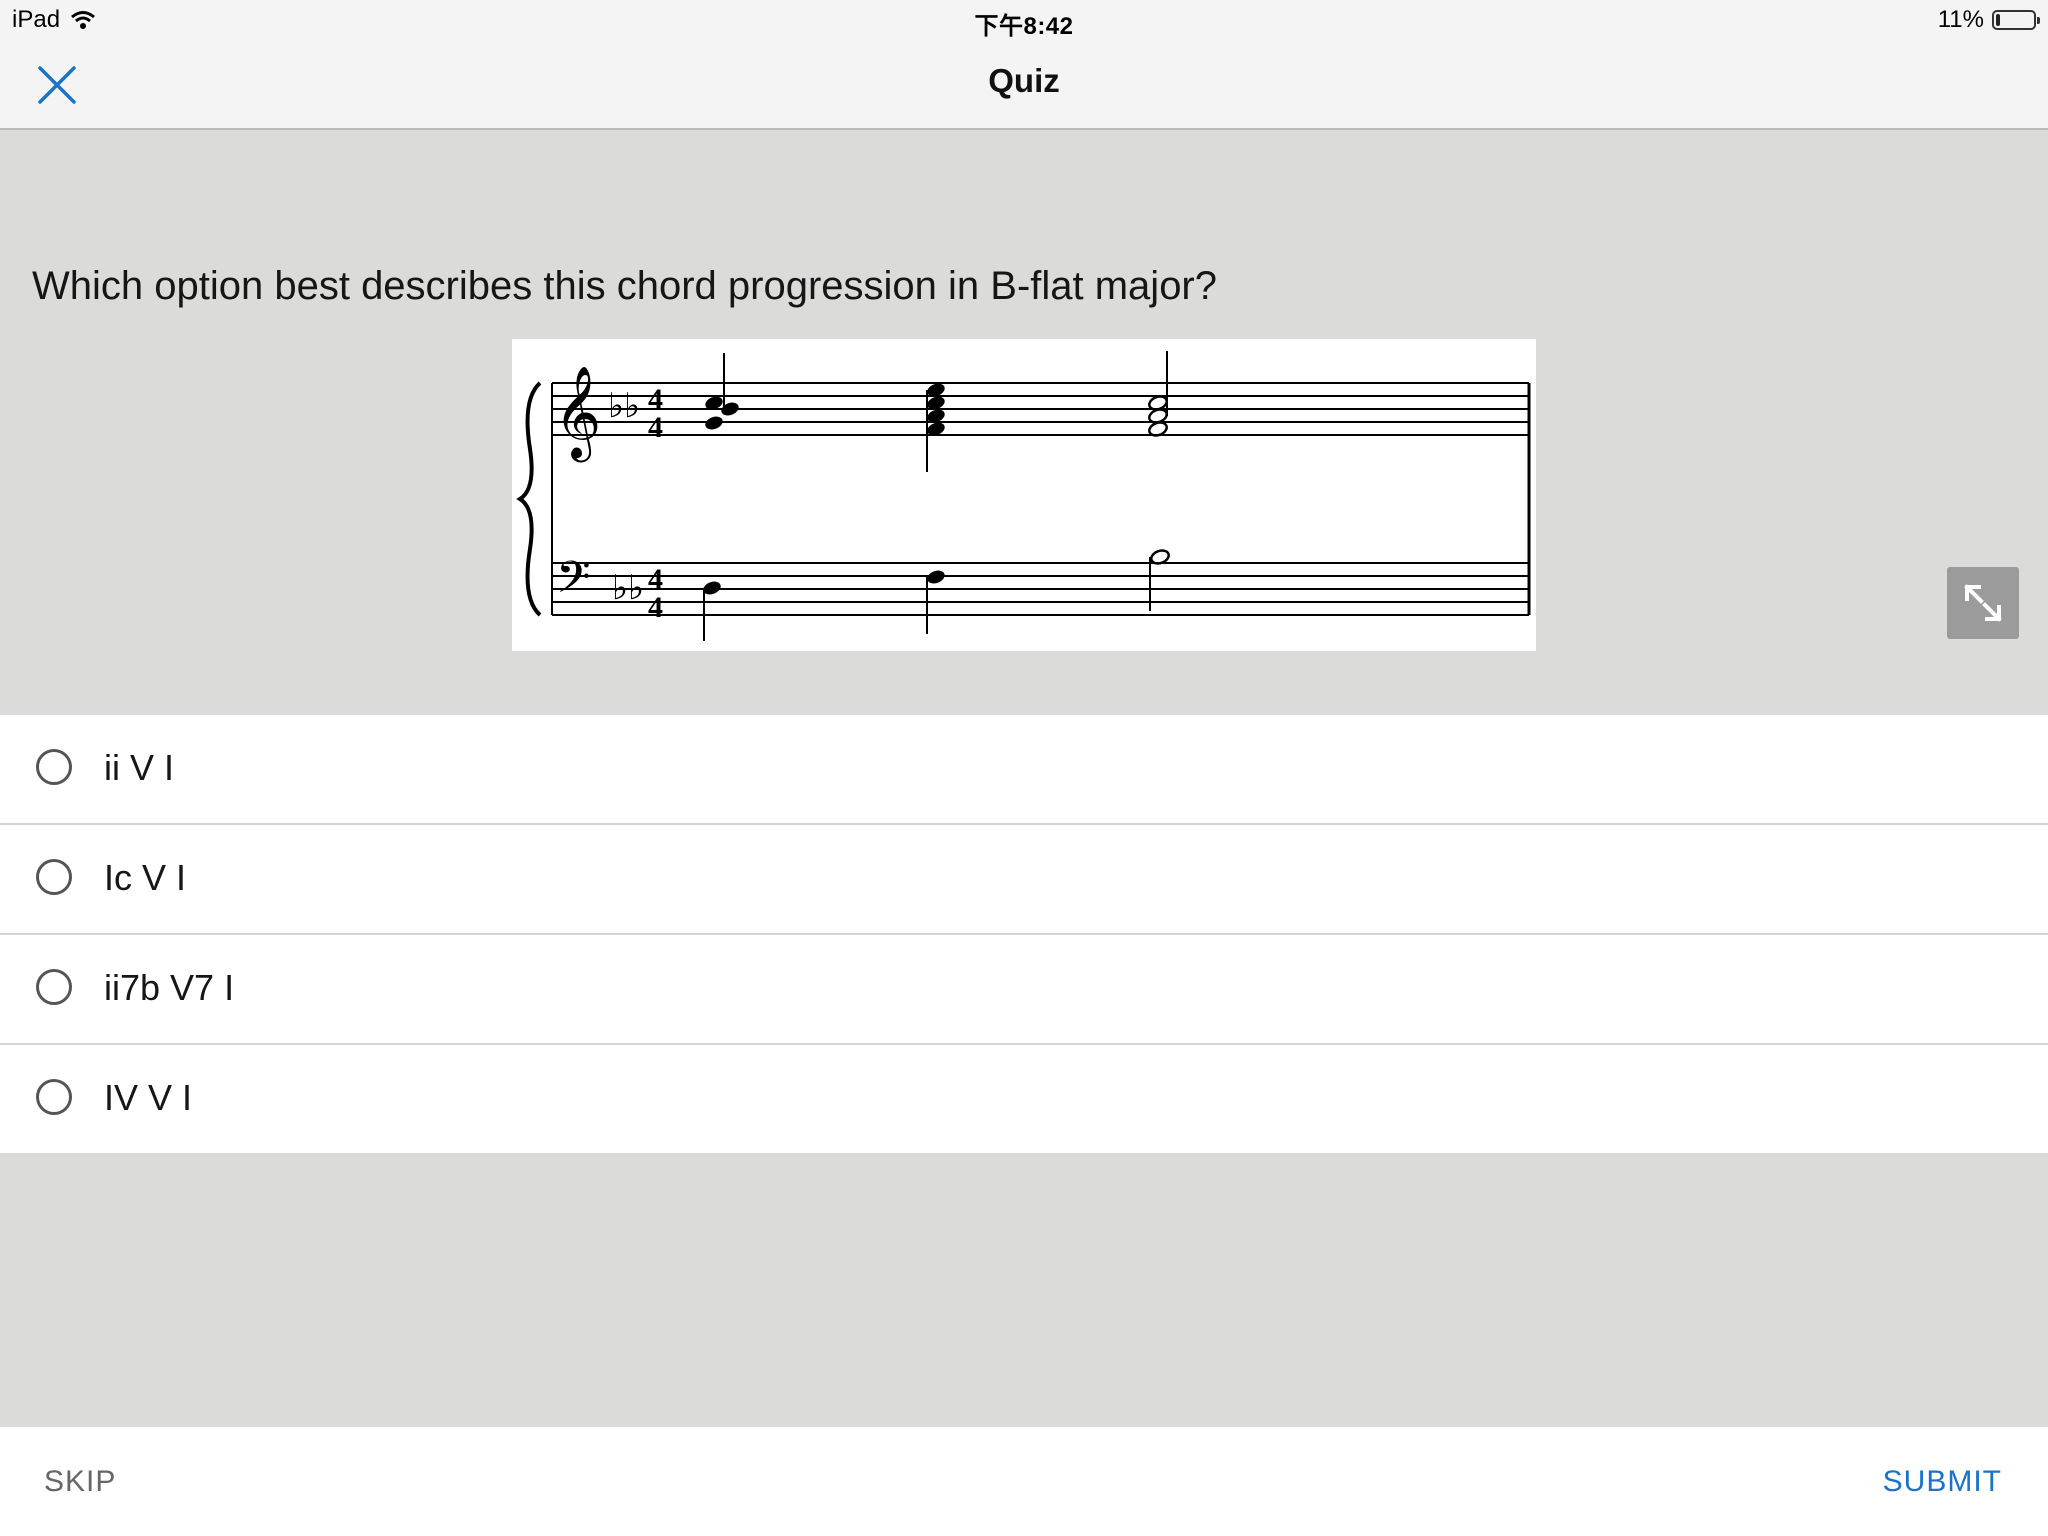 This screenshot has width=2048, height=1536. Describe the element at coordinates (1024, 1099) in the screenshot. I see `answer-option: IV V I` at that location.